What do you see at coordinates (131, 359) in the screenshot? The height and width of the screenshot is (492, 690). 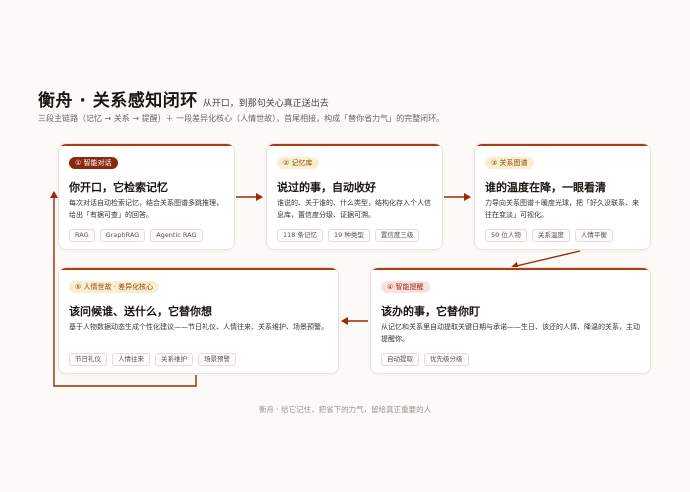 I see `tag: 人情往来` at bounding box center [131, 359].